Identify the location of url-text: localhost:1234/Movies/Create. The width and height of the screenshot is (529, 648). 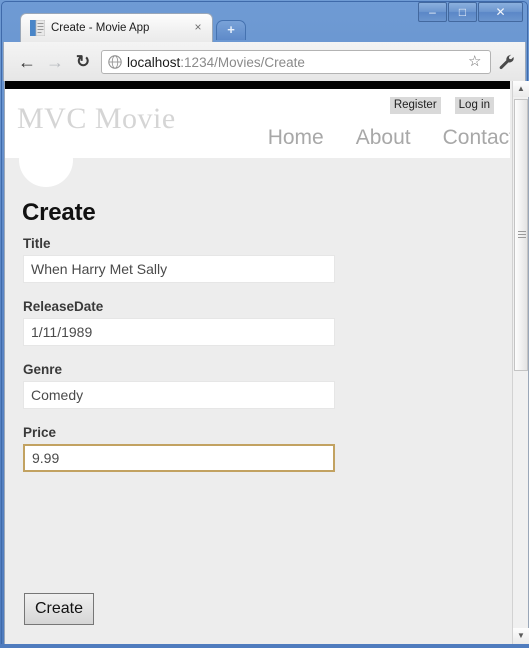
(216, 63).